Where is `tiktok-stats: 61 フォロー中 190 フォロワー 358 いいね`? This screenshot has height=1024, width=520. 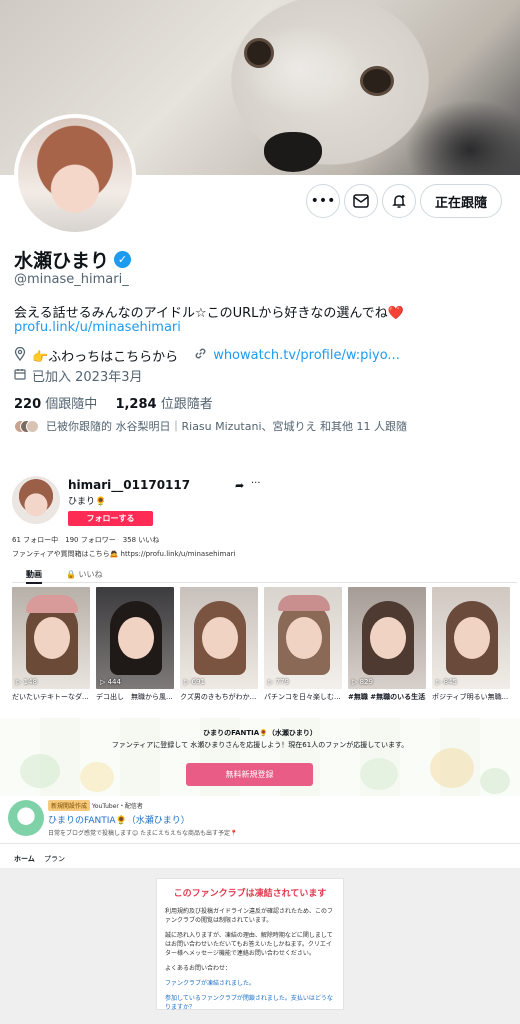 tiktok-stats: 61 フォロー中 190 フォロワー 358 いいね is located at coordinates (86, 540).